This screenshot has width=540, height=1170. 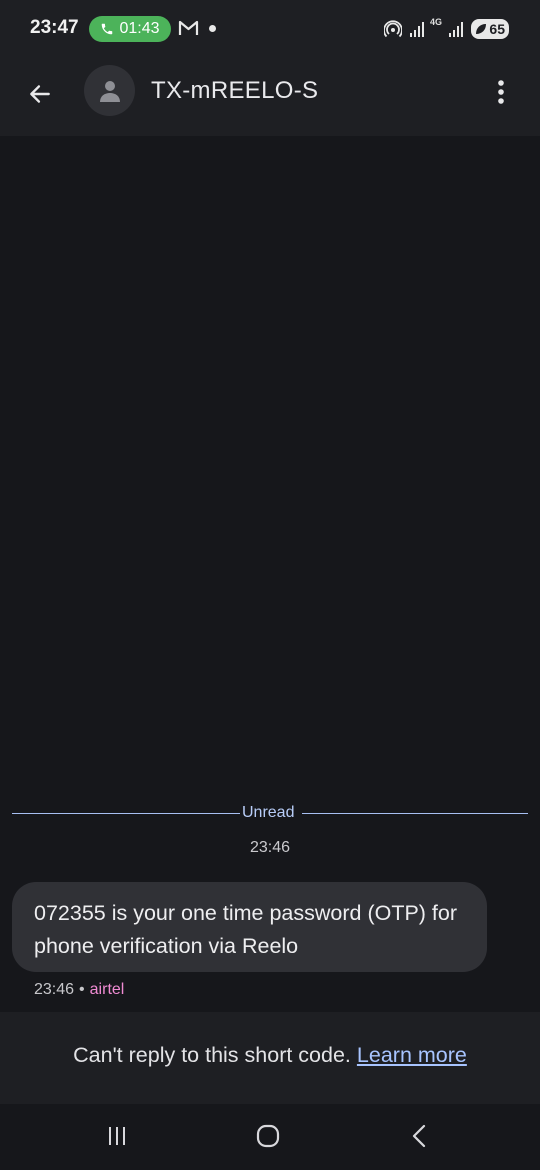 I want to click on system-navigation-bar, so click(x=270, y=1137).